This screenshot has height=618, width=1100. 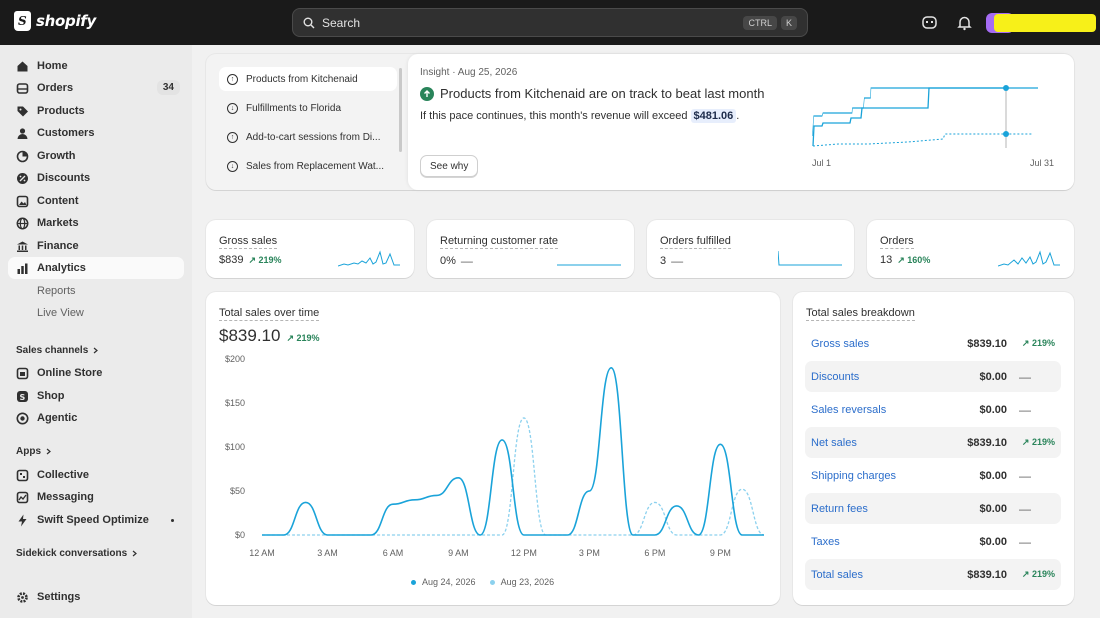 I want to click on chevron-right-icon, so click(x=96, y=350).